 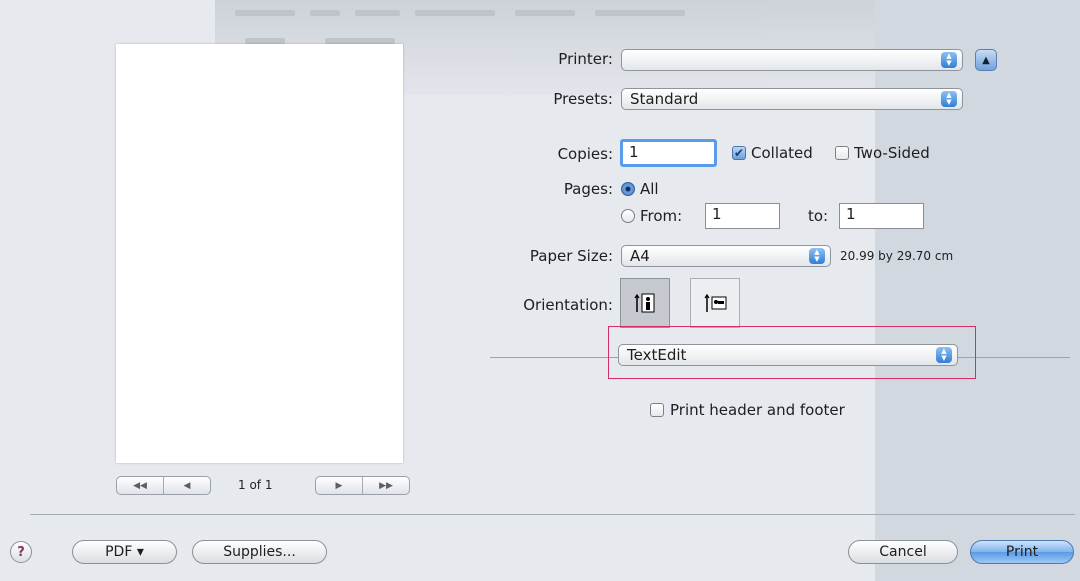 What do you see at coordinates (385, 485) in the screenshot?
I see `last-page-button: ▶▶` at bounding box center [385, 485].